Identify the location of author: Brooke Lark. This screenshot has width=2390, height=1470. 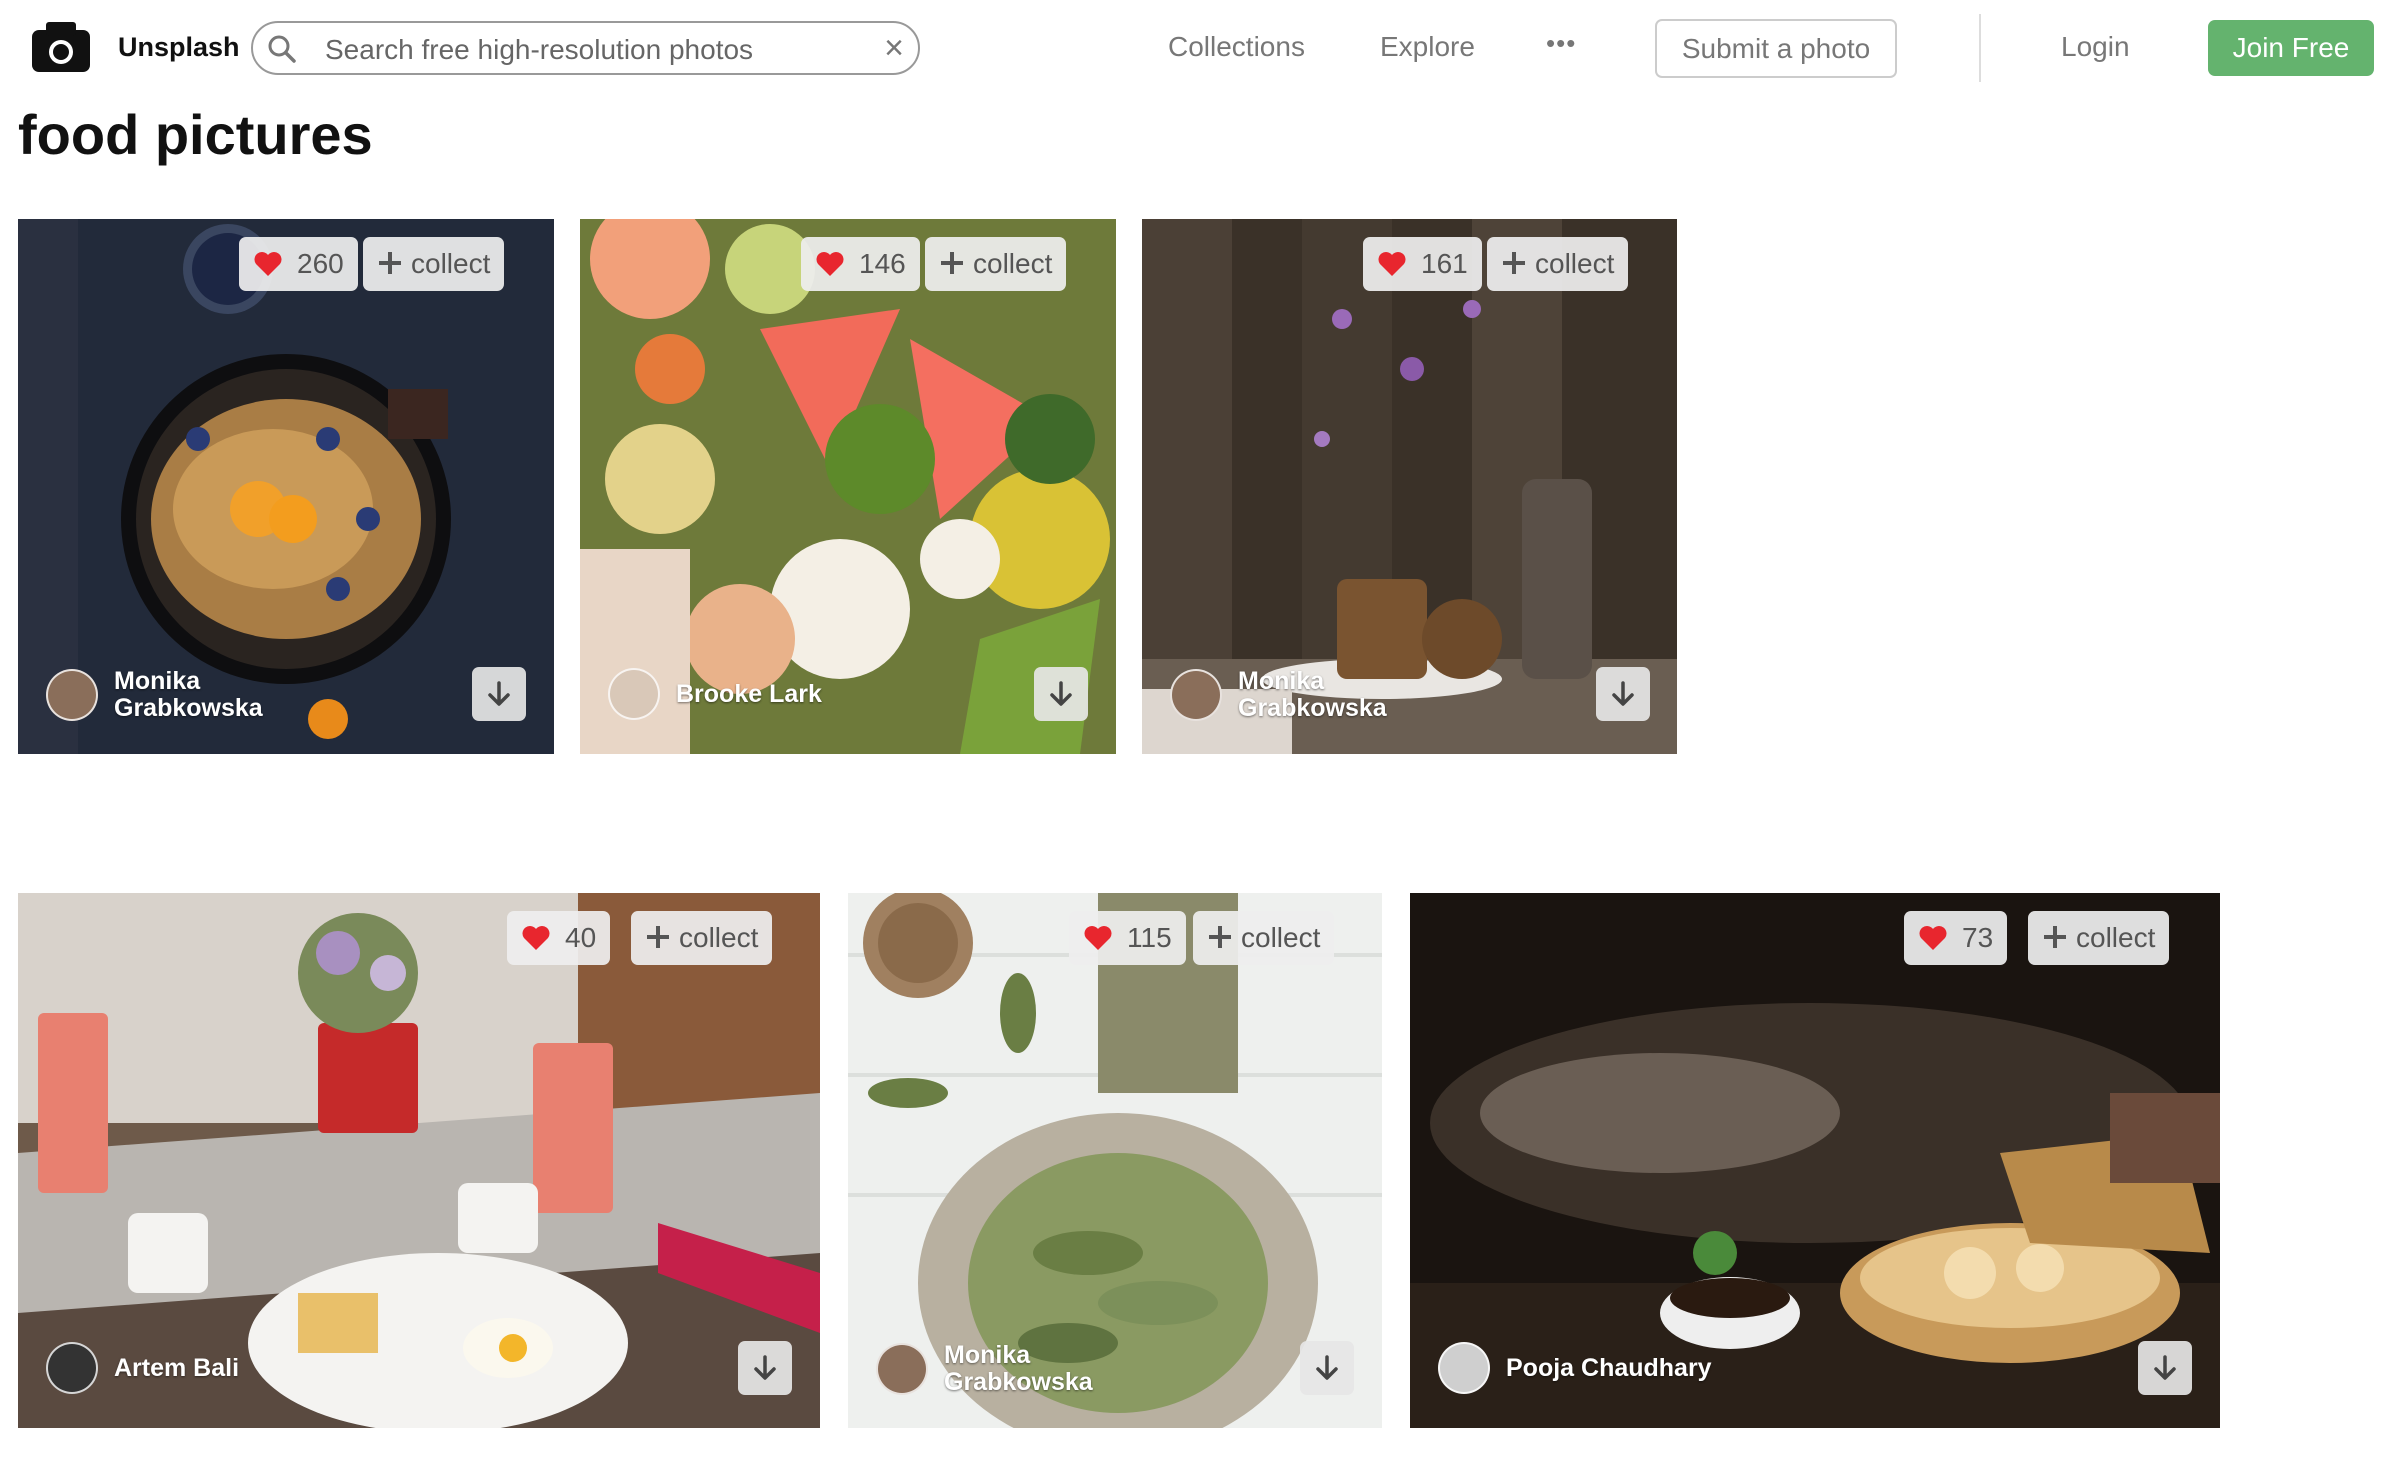
(727, 694).